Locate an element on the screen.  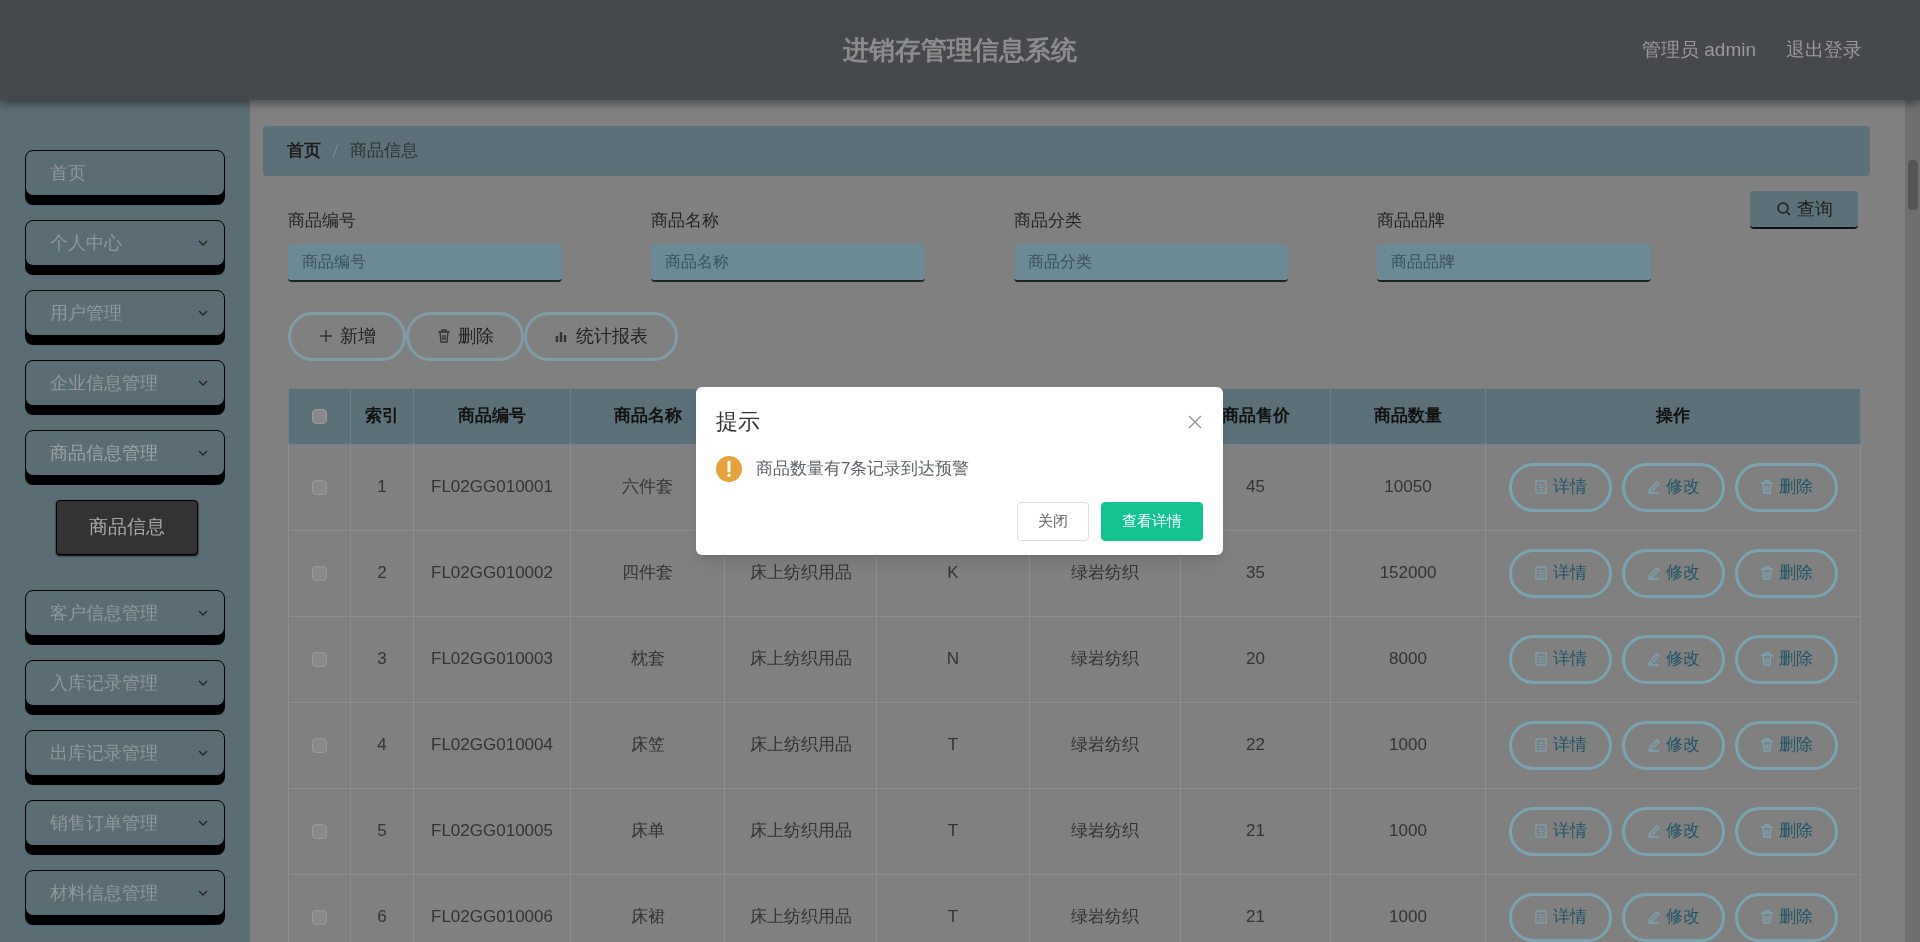
search-icon is located at coordinates (1783, 209).